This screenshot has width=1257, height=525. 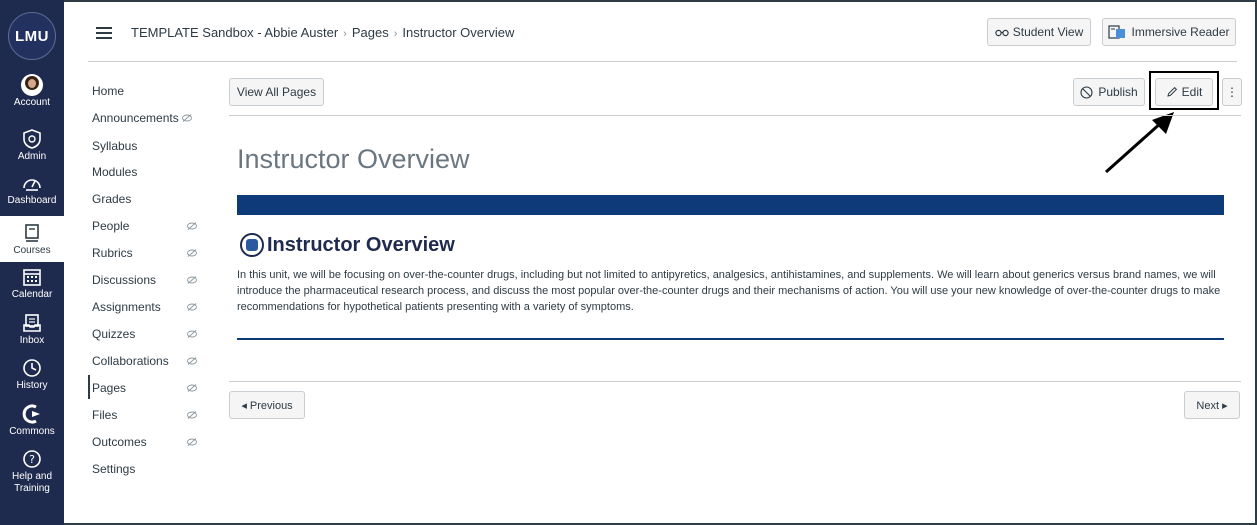 What do you see at coordinates (32, 368) in the screenshot?
I see `clock-icon` at bounding box center [32, 368].